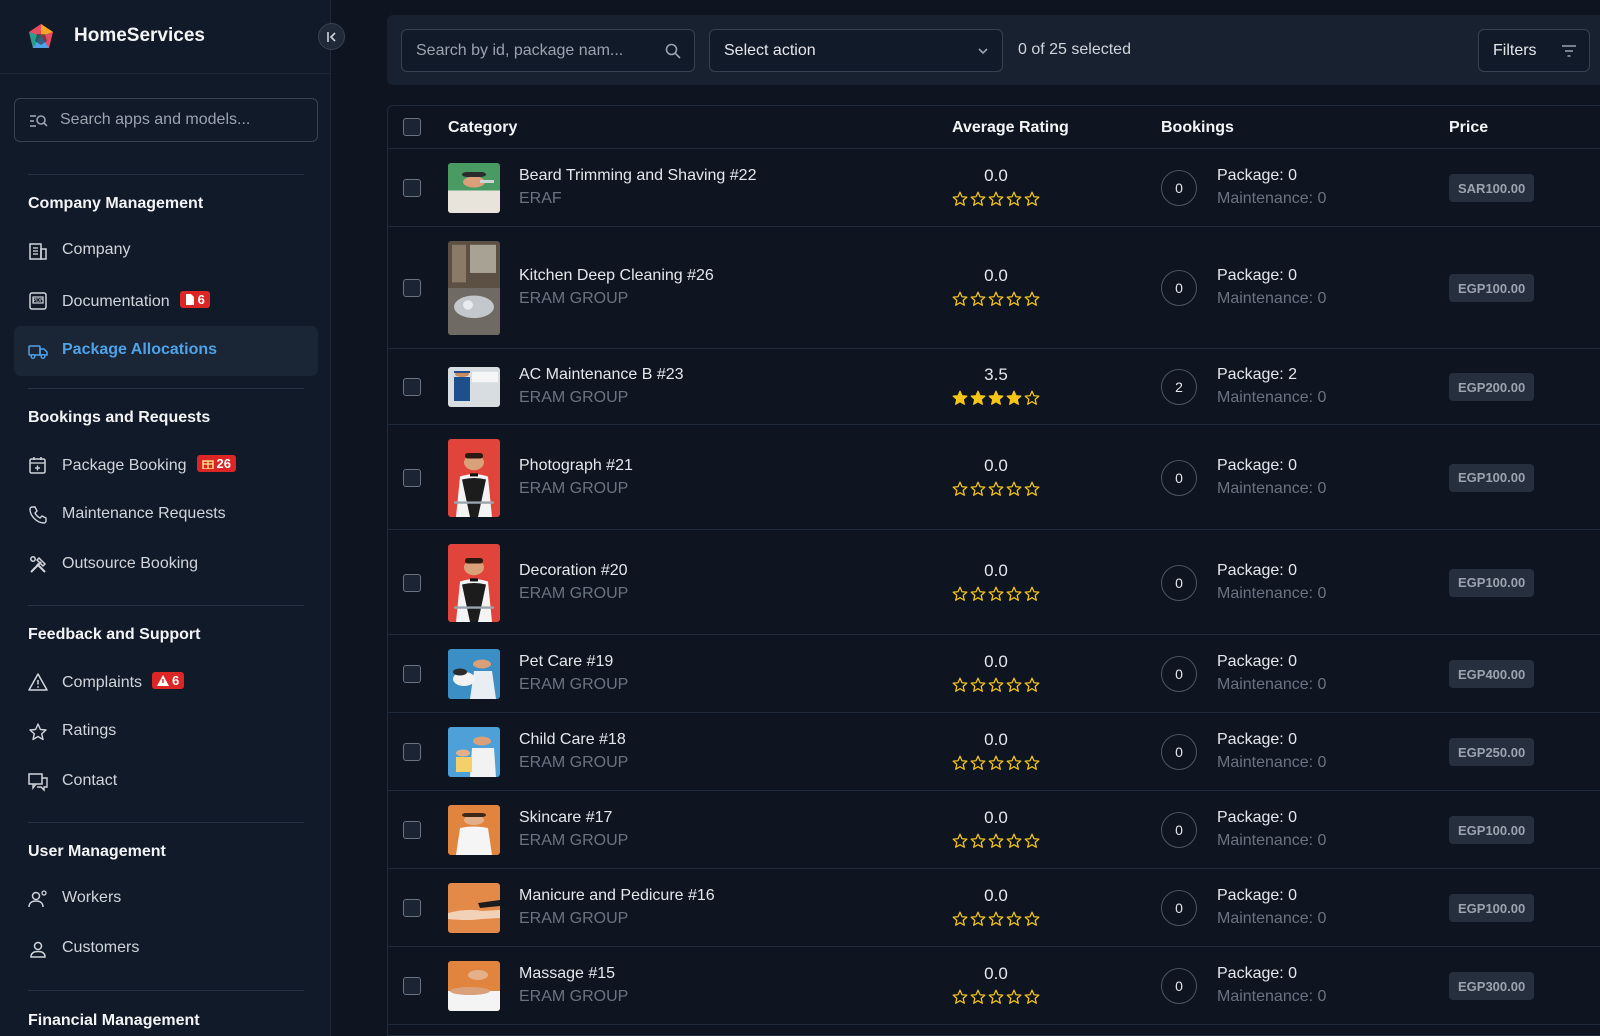 This screenshot has width=1600, height=1036. What do you see at coordinates (1492, 674) in the screenshot?
I see `price-badge: EGP400.00` at bounding box center [1492, 674].